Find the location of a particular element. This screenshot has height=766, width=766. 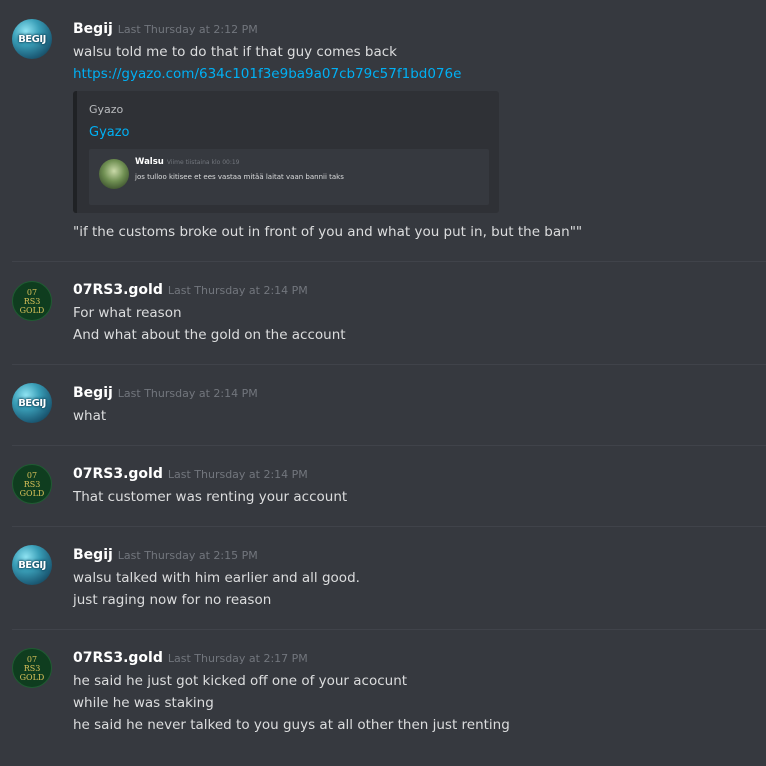

embed-author-name: Walsu is located at coordinates (149, 162).